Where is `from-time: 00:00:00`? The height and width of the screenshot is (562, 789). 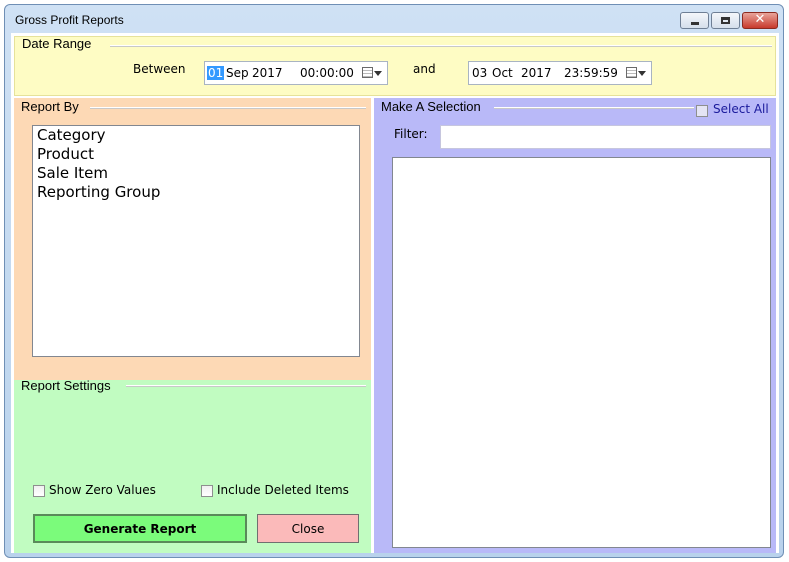
from-time: 00:00:00 is located at coordinates (327, 73).